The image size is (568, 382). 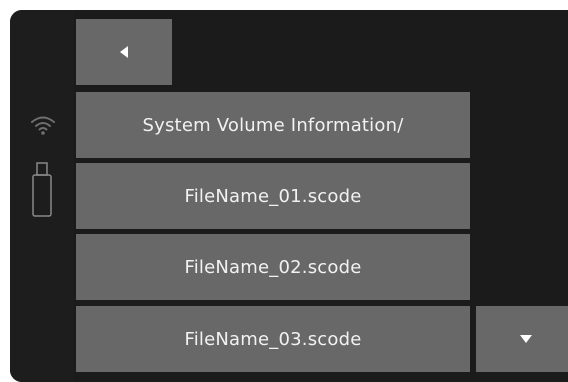 I want to click on back-button, so click(x=124, y=52).